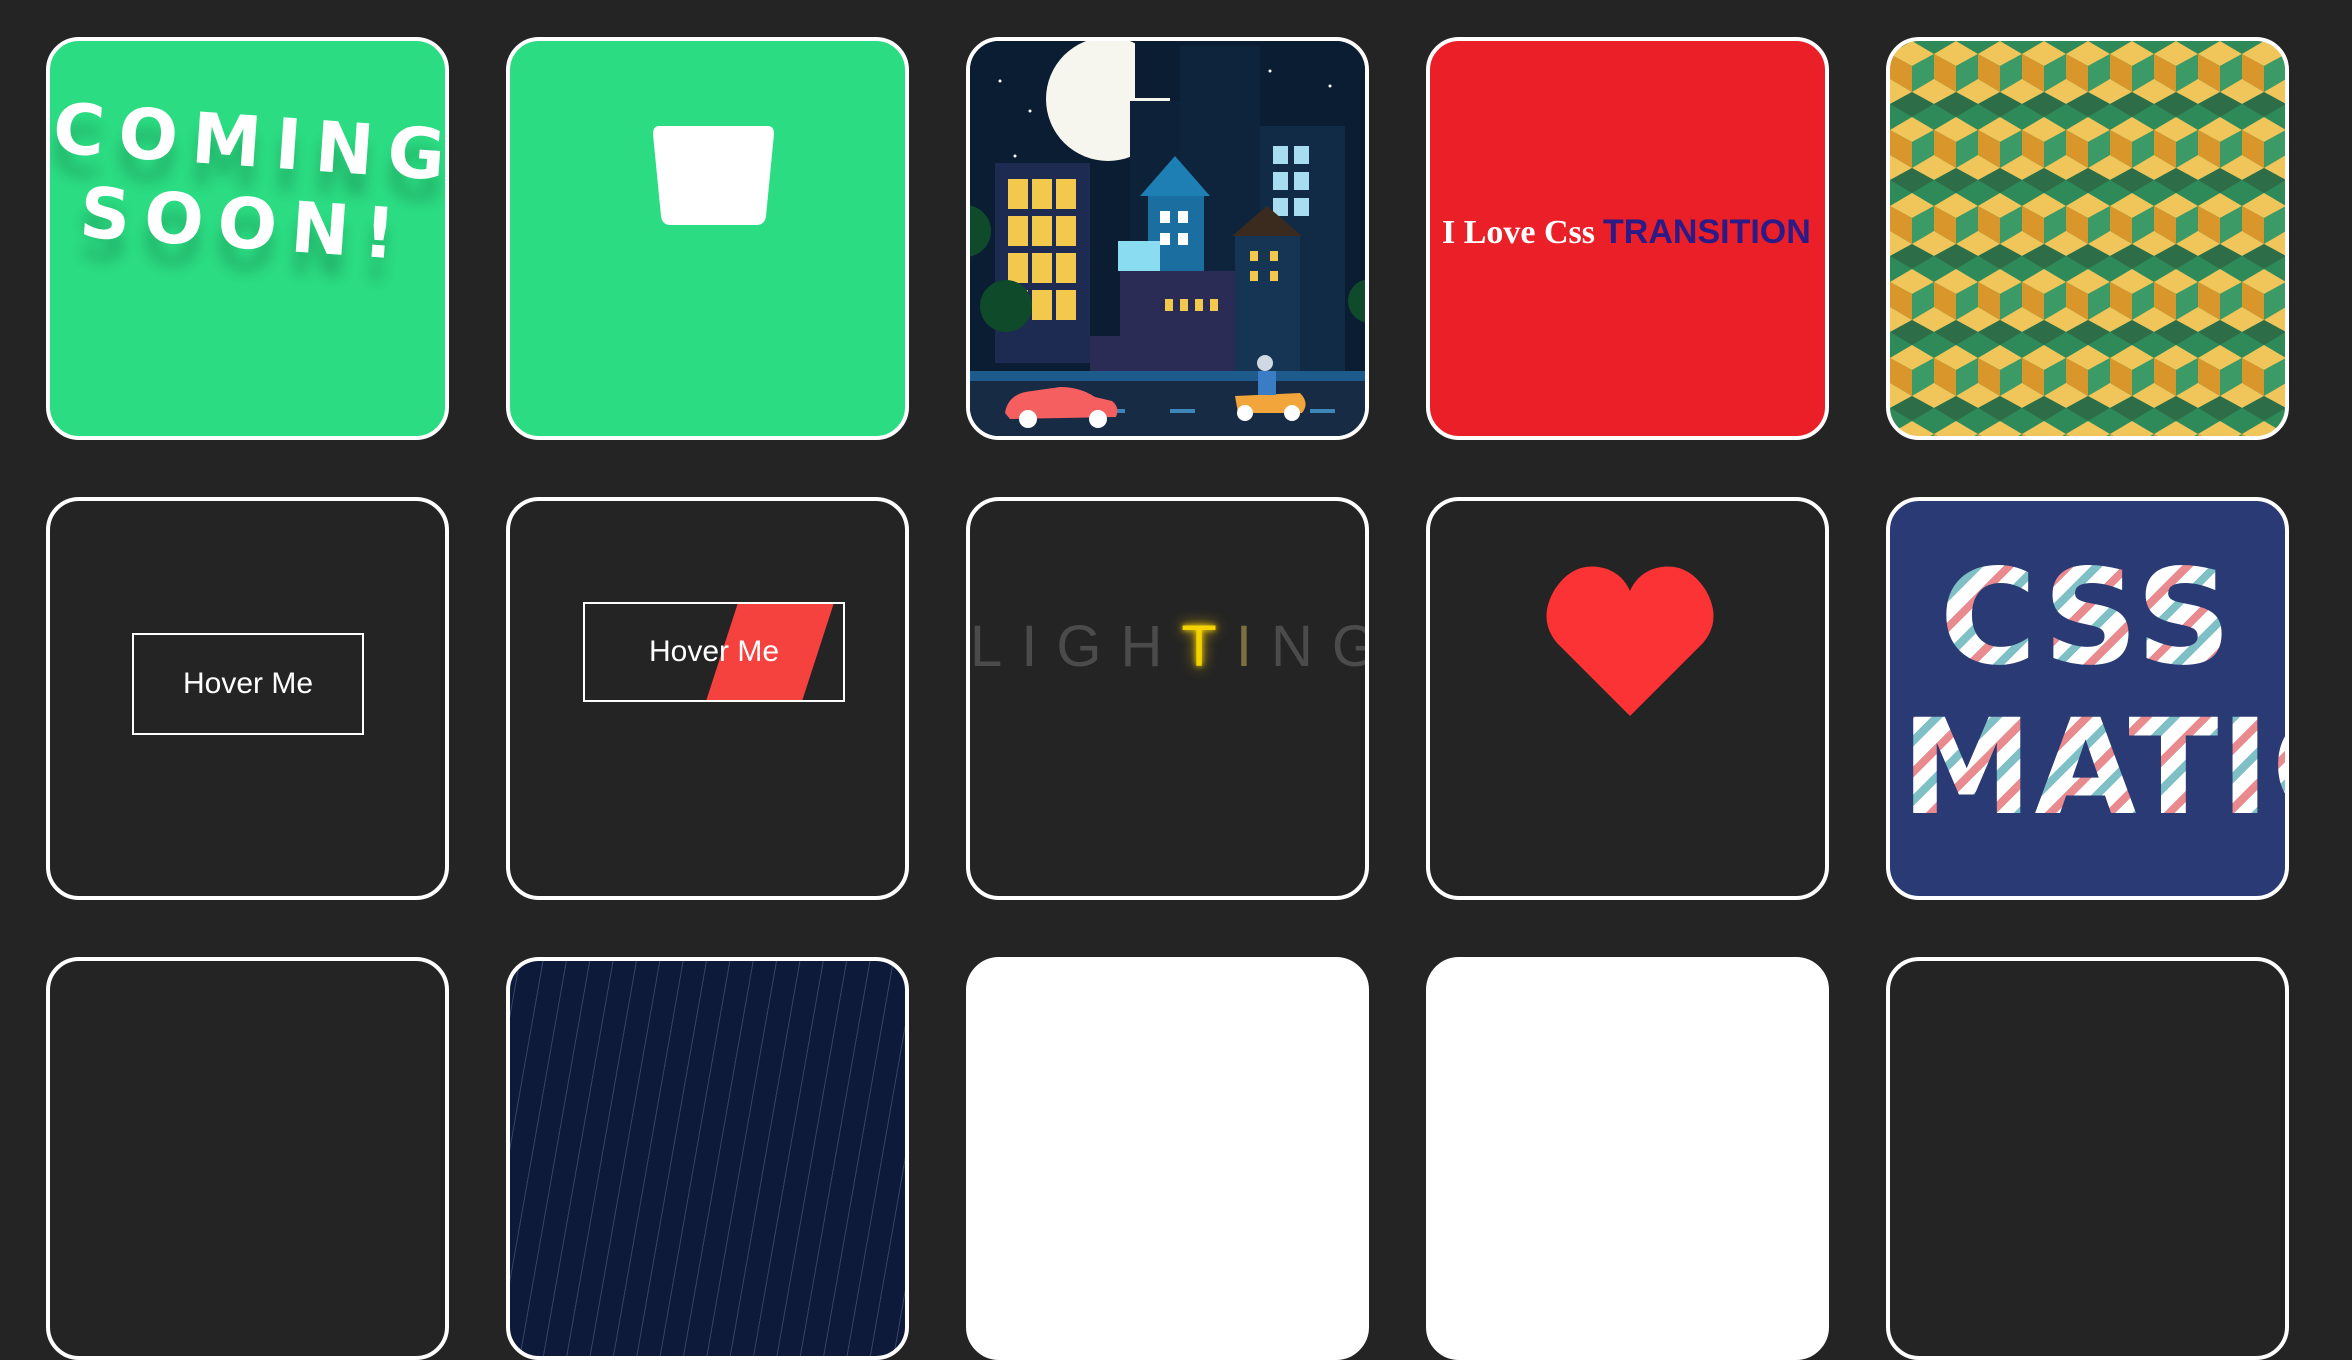  What do you see at coordinates (1167, 646) in the screenshot?
I see `lighting-text: LIGHTING` at bounding box center [1167, 646].